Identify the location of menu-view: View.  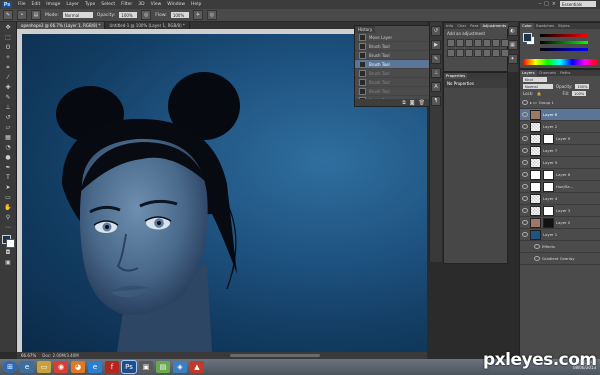
(156, 4).